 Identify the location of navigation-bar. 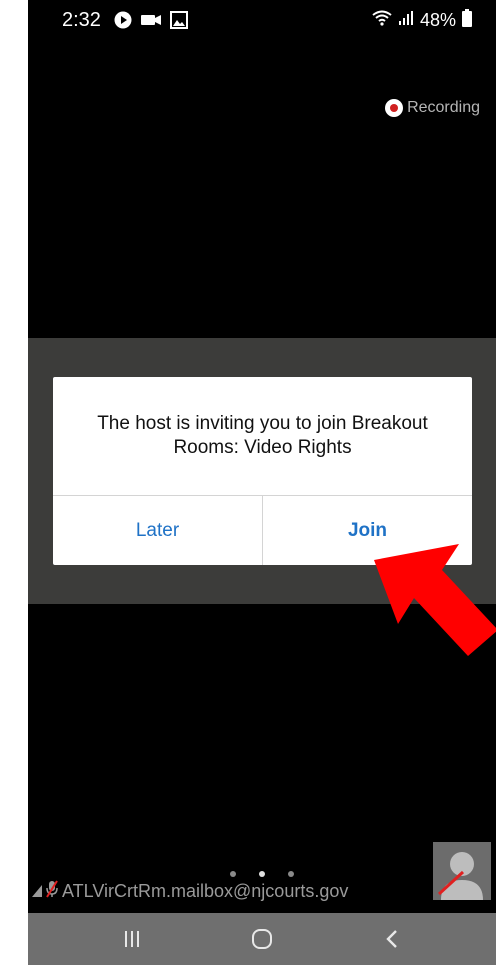
(262, 939).